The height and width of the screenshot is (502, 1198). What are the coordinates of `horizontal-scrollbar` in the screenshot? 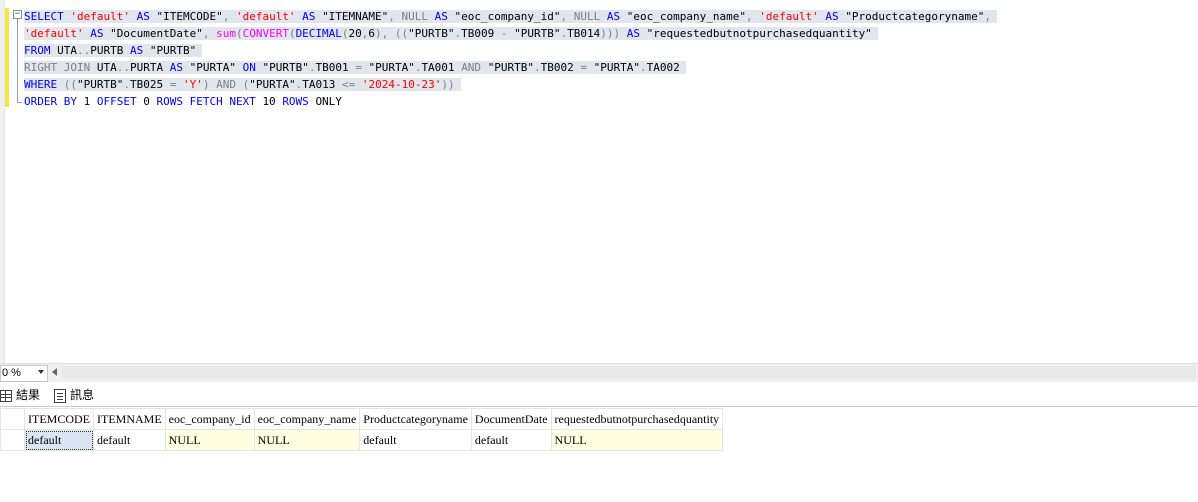 It's located at (629, 372).